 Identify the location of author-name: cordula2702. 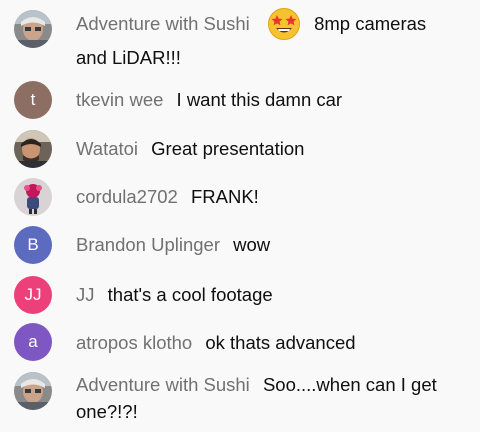
(127, 196).